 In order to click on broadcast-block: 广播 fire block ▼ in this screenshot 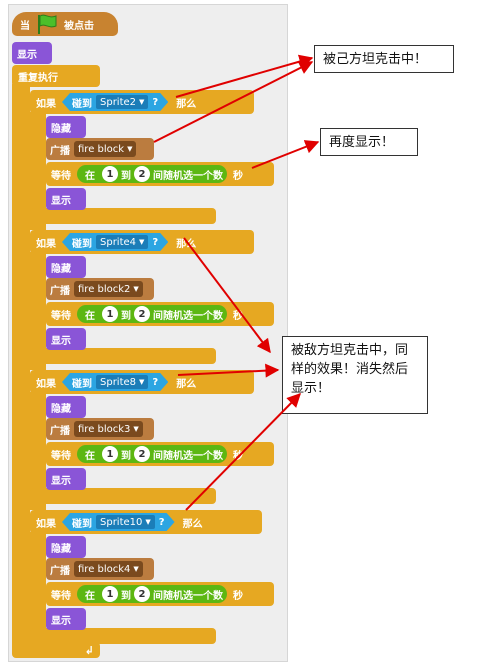, I will do `click(100, 149)`.